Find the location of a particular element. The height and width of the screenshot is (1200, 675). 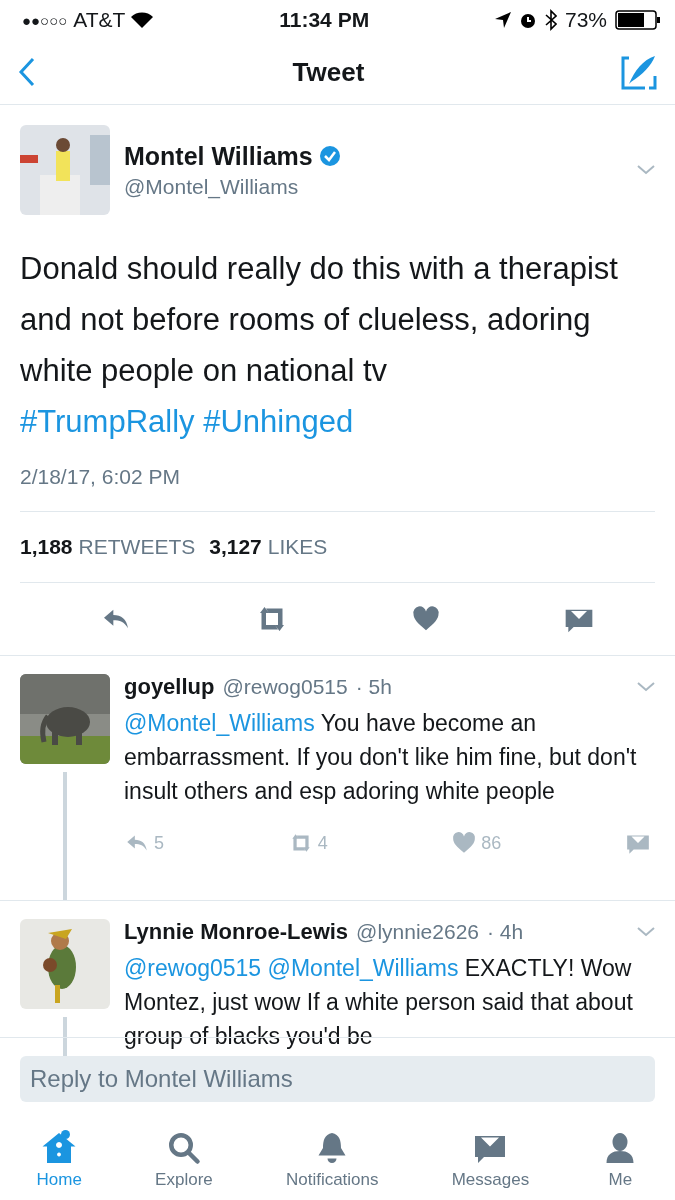

author-name: Montel Williams is located at coordinates (218, 156).